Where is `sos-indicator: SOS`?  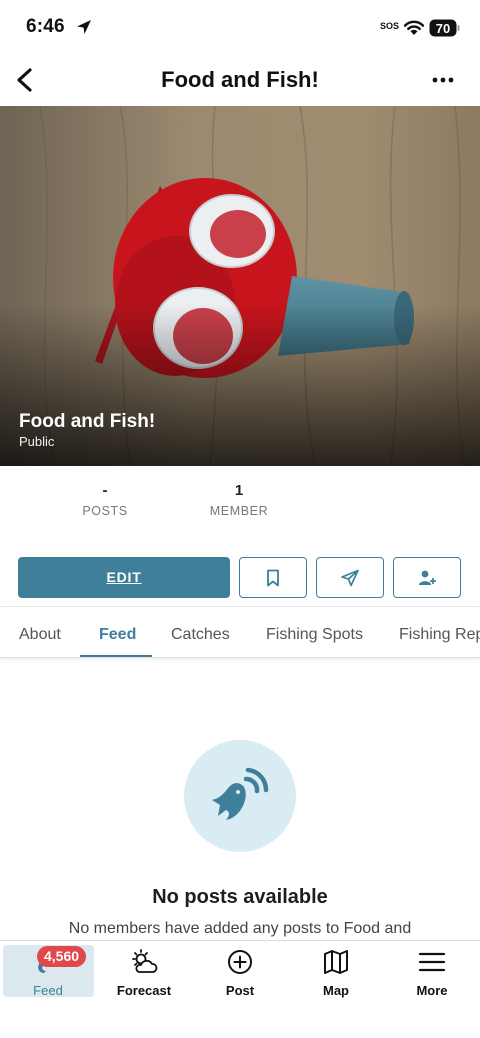 sos-indicator: SOS is located at coordinates (390, 26).